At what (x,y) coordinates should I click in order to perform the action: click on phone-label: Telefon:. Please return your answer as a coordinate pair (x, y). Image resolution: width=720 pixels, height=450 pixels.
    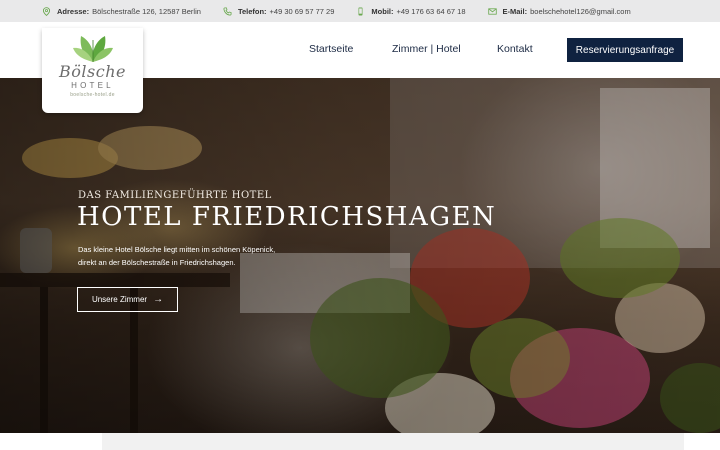
    Looking at the image, I should click on (252, 11).